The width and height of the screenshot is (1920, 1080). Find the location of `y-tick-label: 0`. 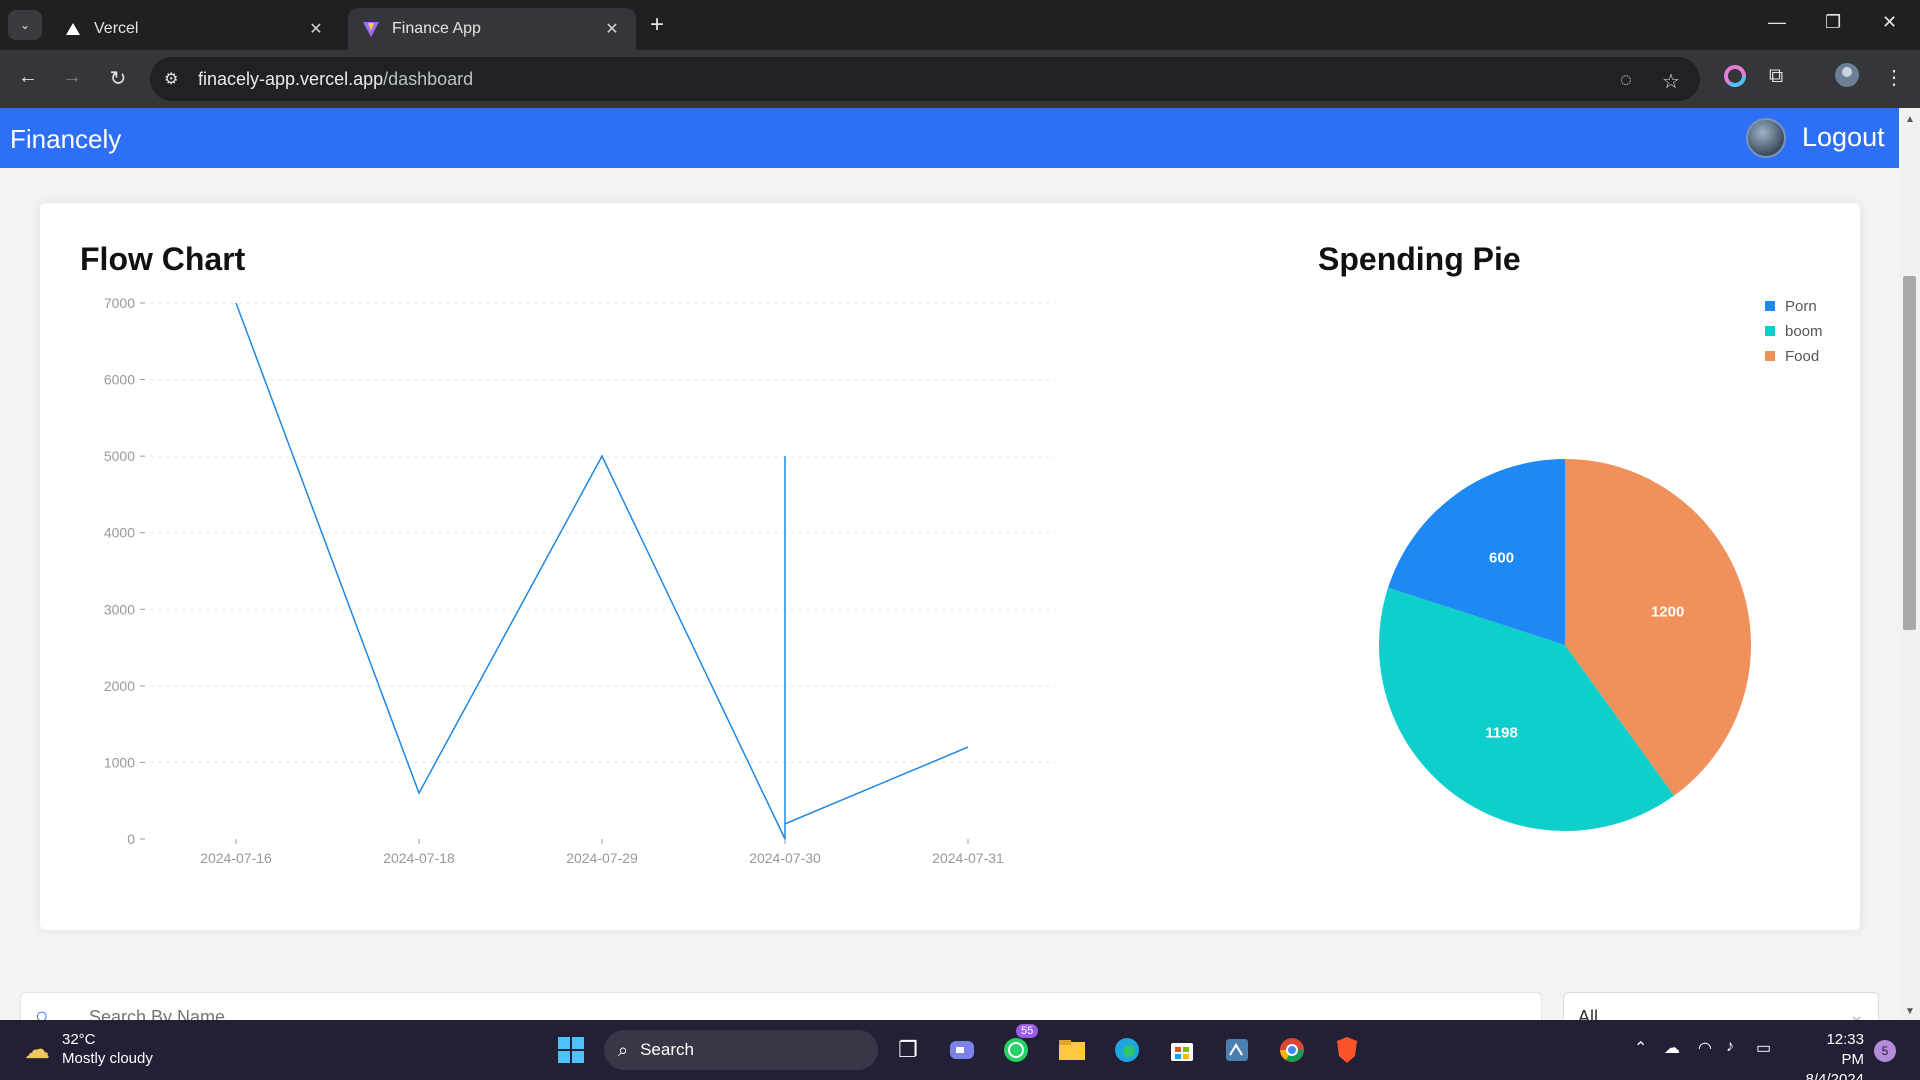

y-tick-label: 0 is located at coordinates (131, 839).